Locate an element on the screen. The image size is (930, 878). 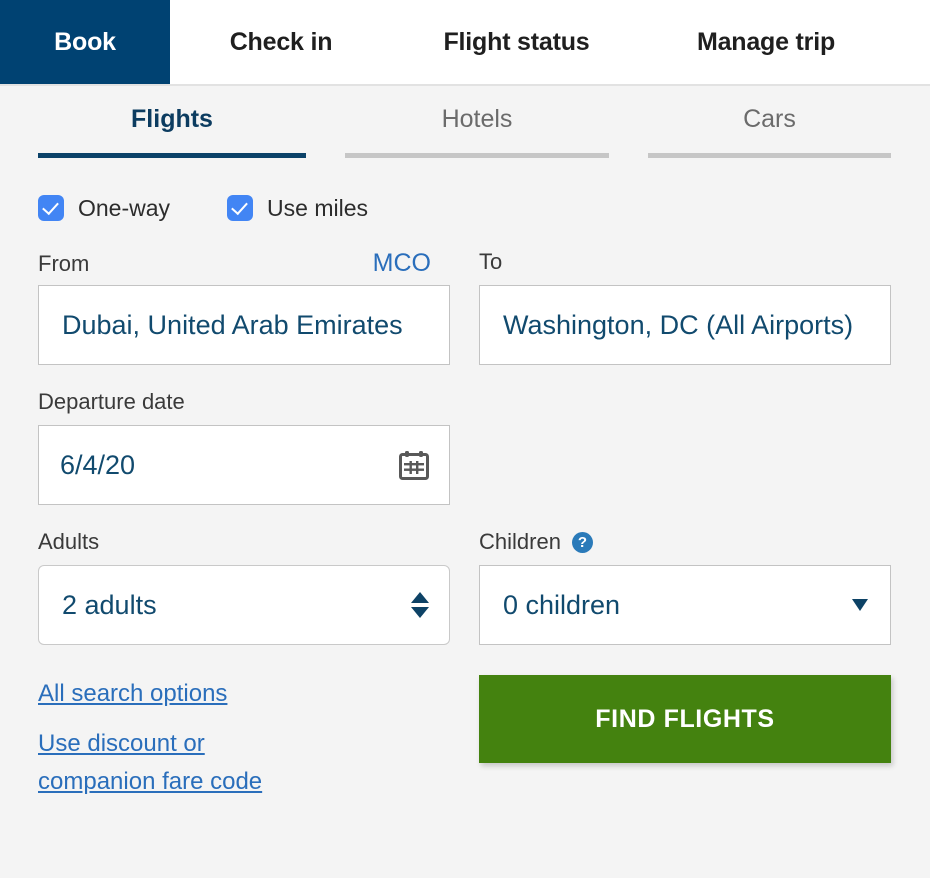
from-input: Dubai, United Arab Emirates is located at coordinates (244, 325).